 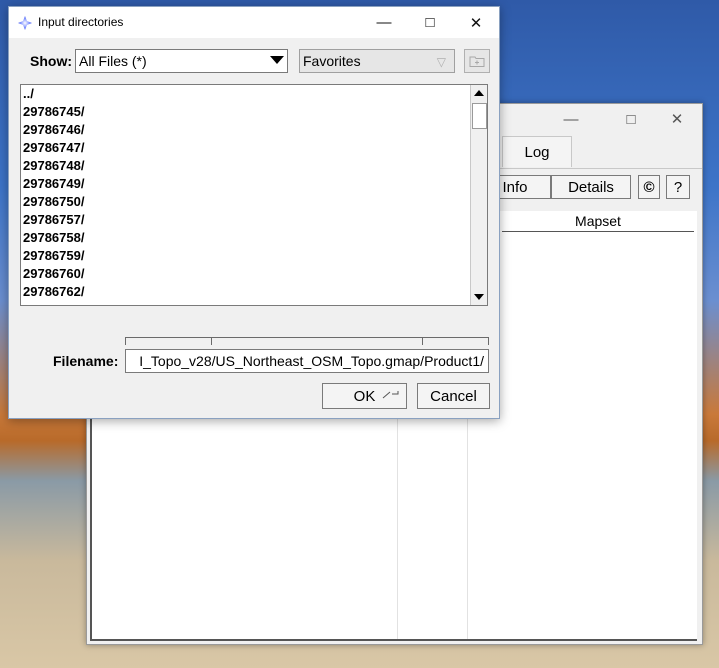 I want to click on dialog-title: Input directories, so click(x=81, y=22).